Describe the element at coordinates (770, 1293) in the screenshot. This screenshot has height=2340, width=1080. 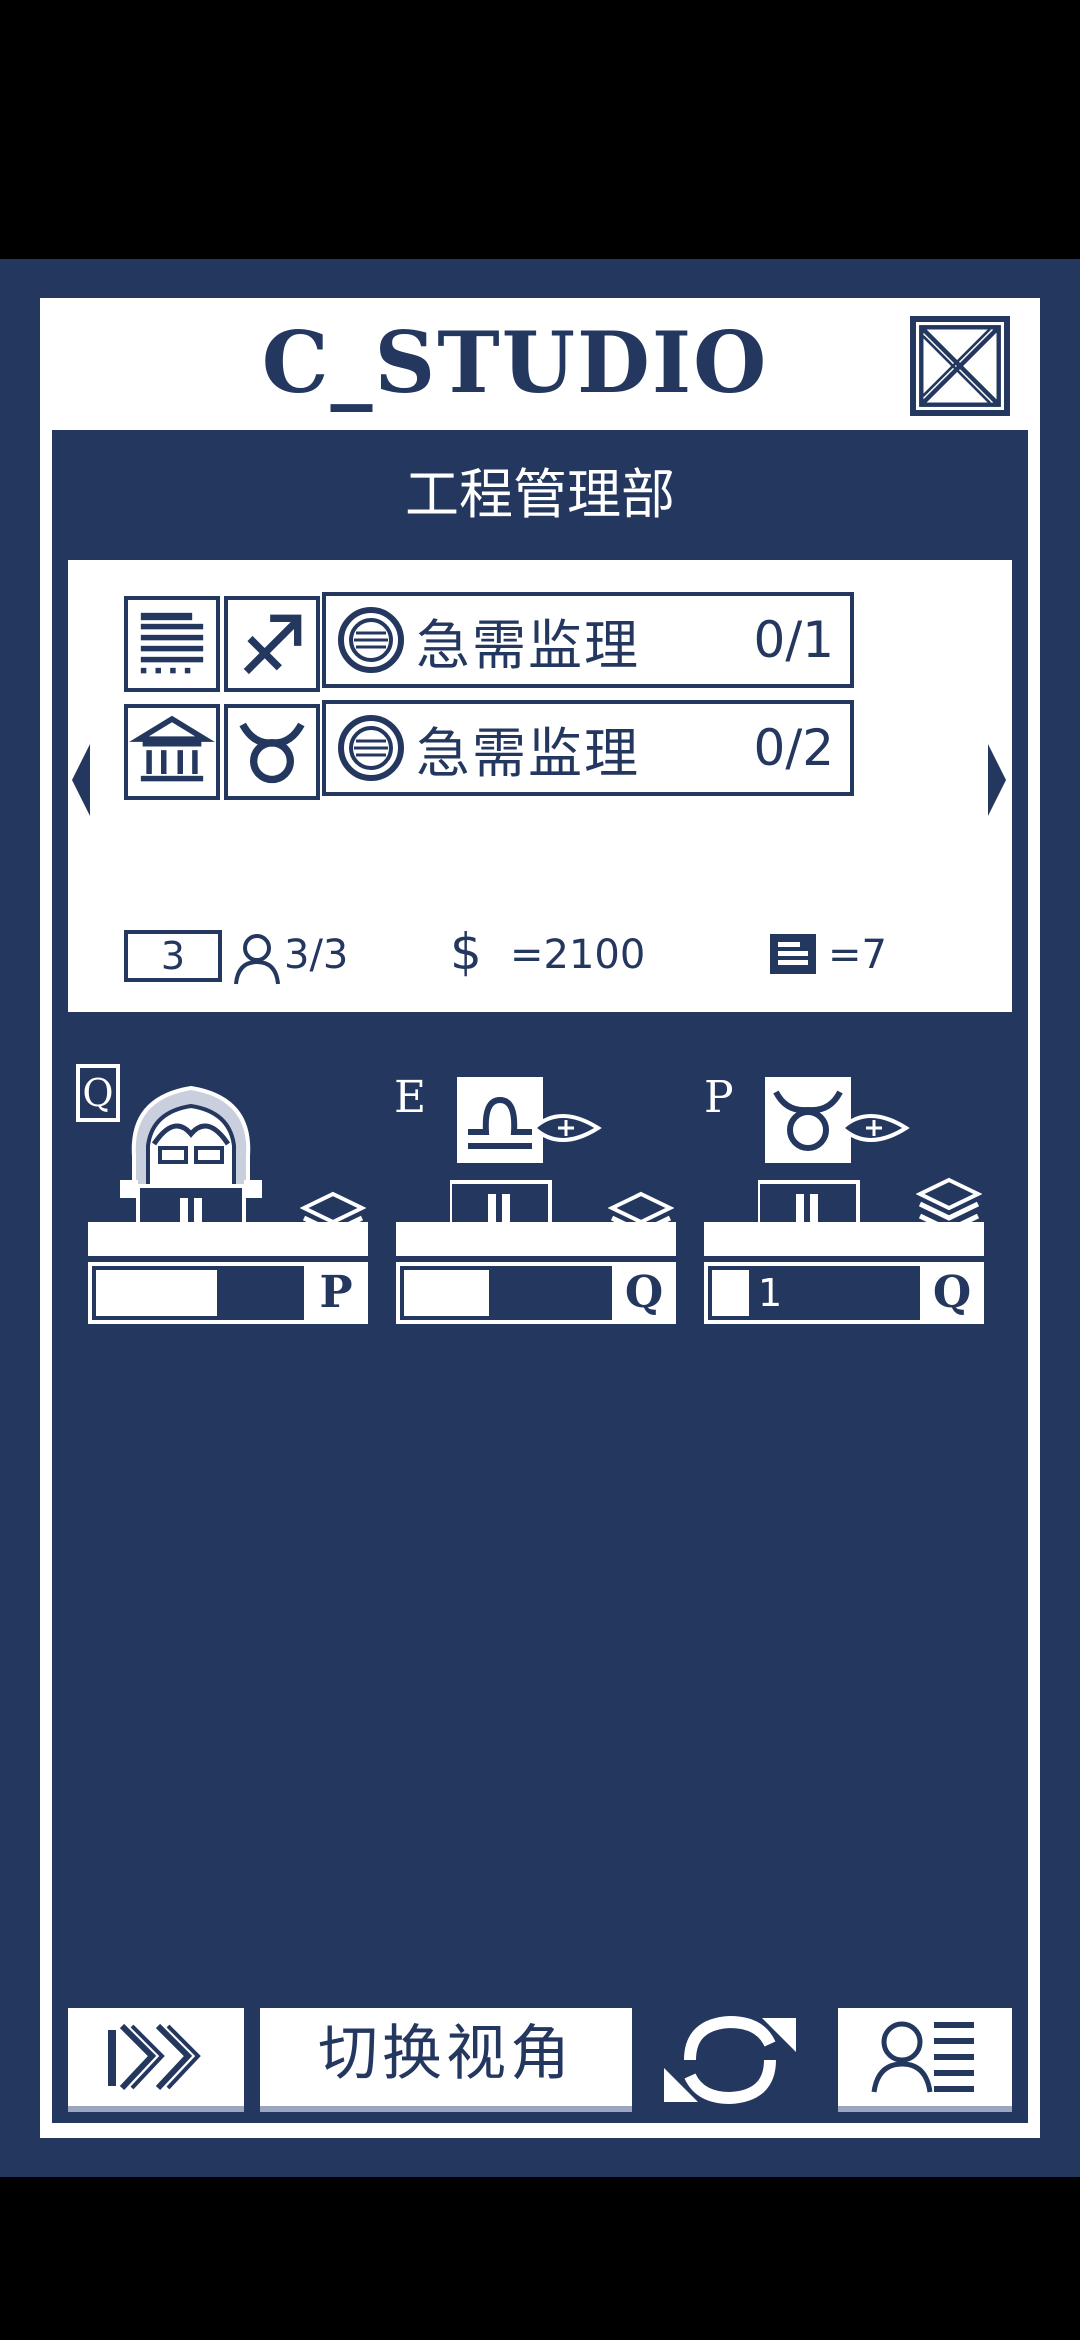
I see `progress-text: 1` at that location.